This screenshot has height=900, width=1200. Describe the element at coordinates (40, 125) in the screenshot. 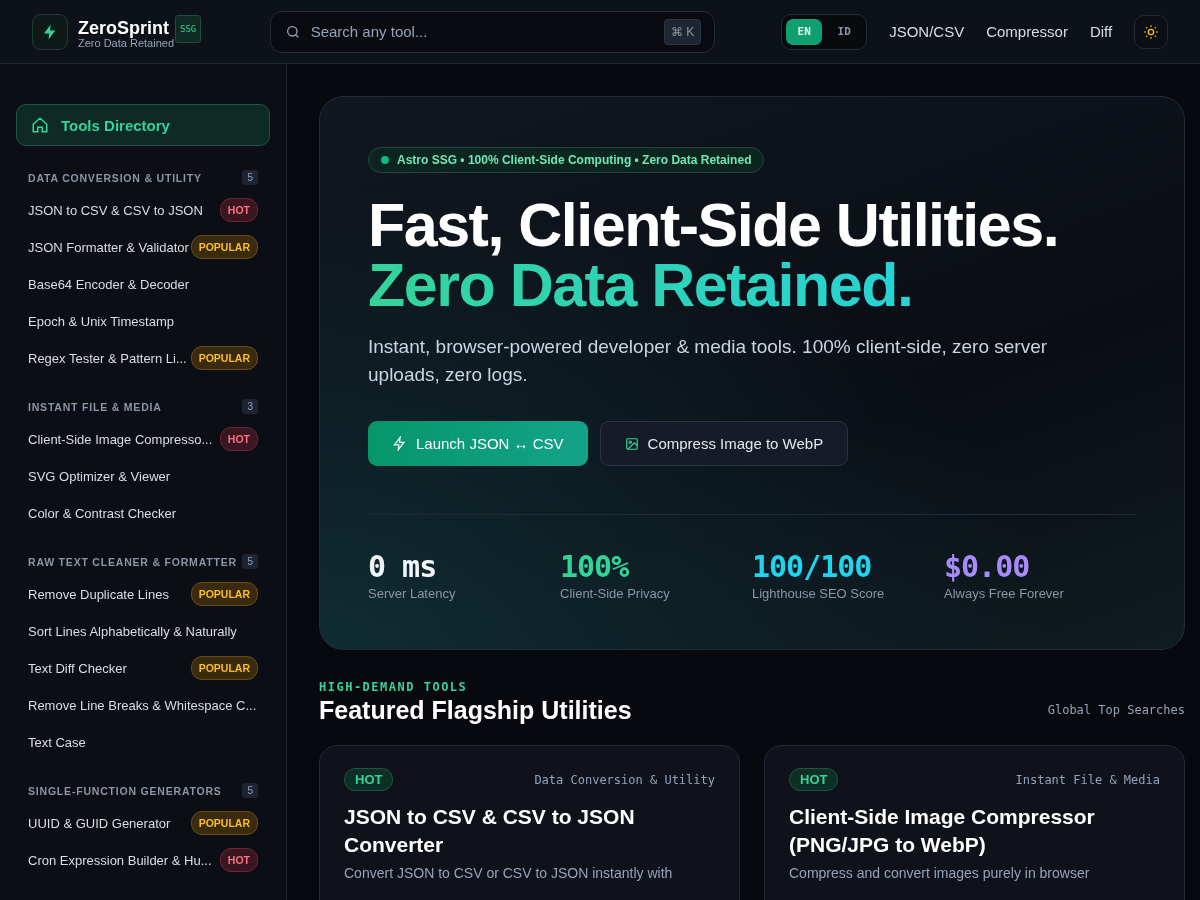

I see `home-icon` at that location.